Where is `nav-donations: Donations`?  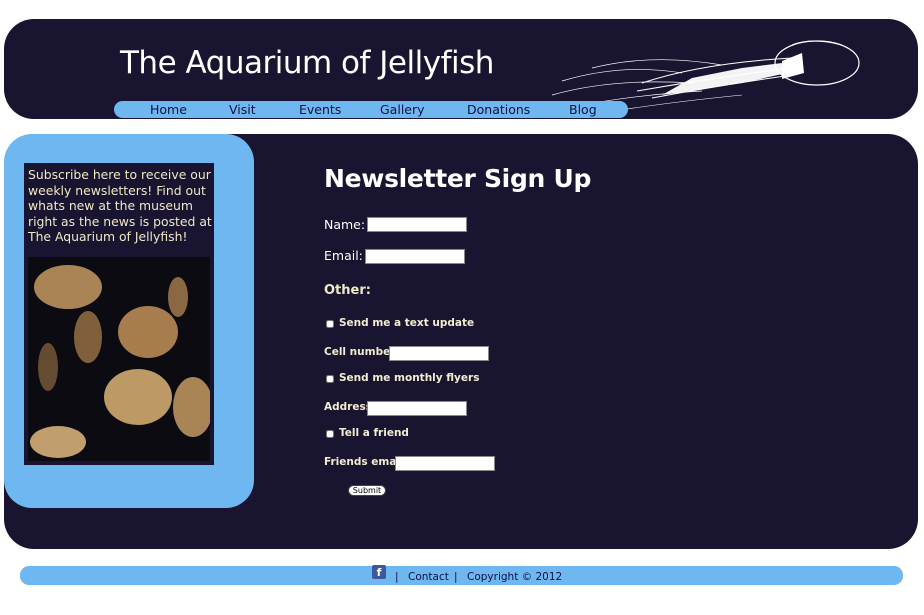
nav-donations: Donations is located at coordinates (498, 109).